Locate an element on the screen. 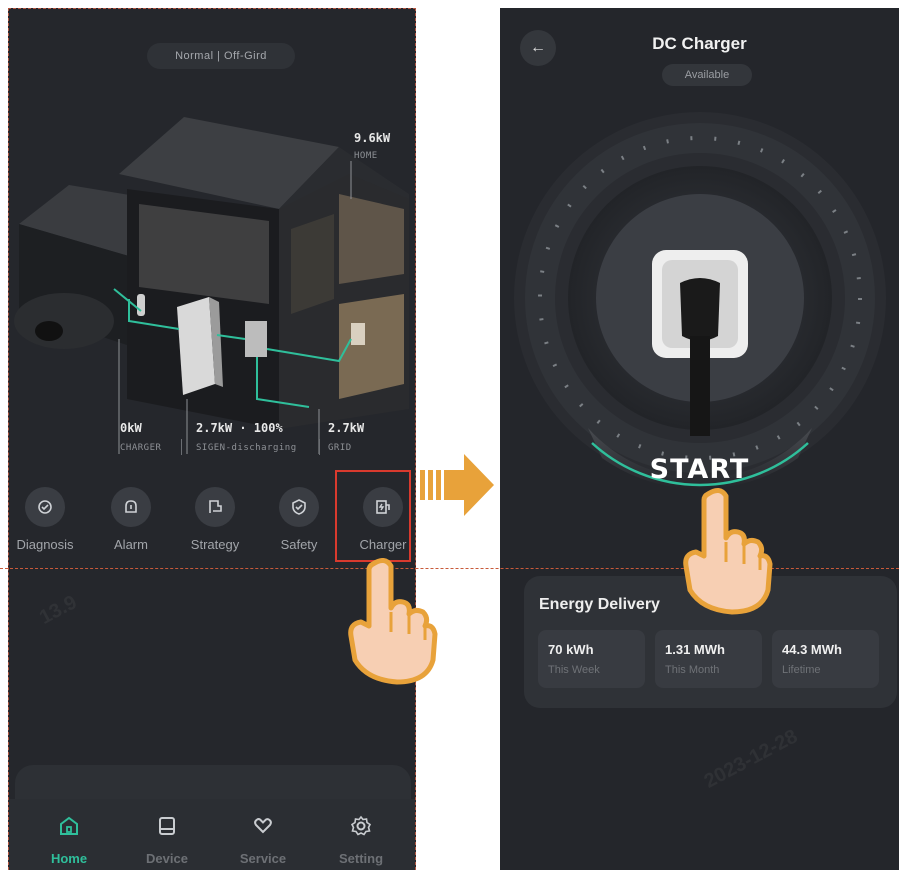 This screenshot has height=870, width=899. setting-icon is located at coordinates (361, 826).